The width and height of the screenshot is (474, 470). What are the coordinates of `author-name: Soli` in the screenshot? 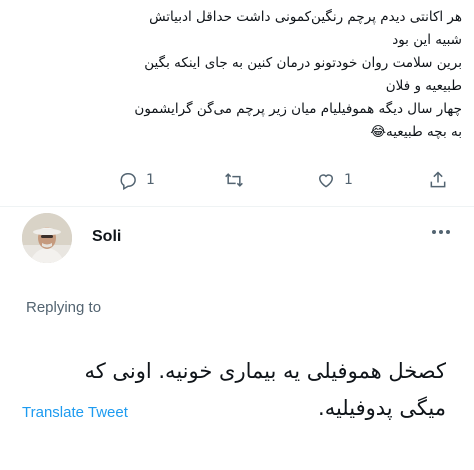 It's located at (106, 237).